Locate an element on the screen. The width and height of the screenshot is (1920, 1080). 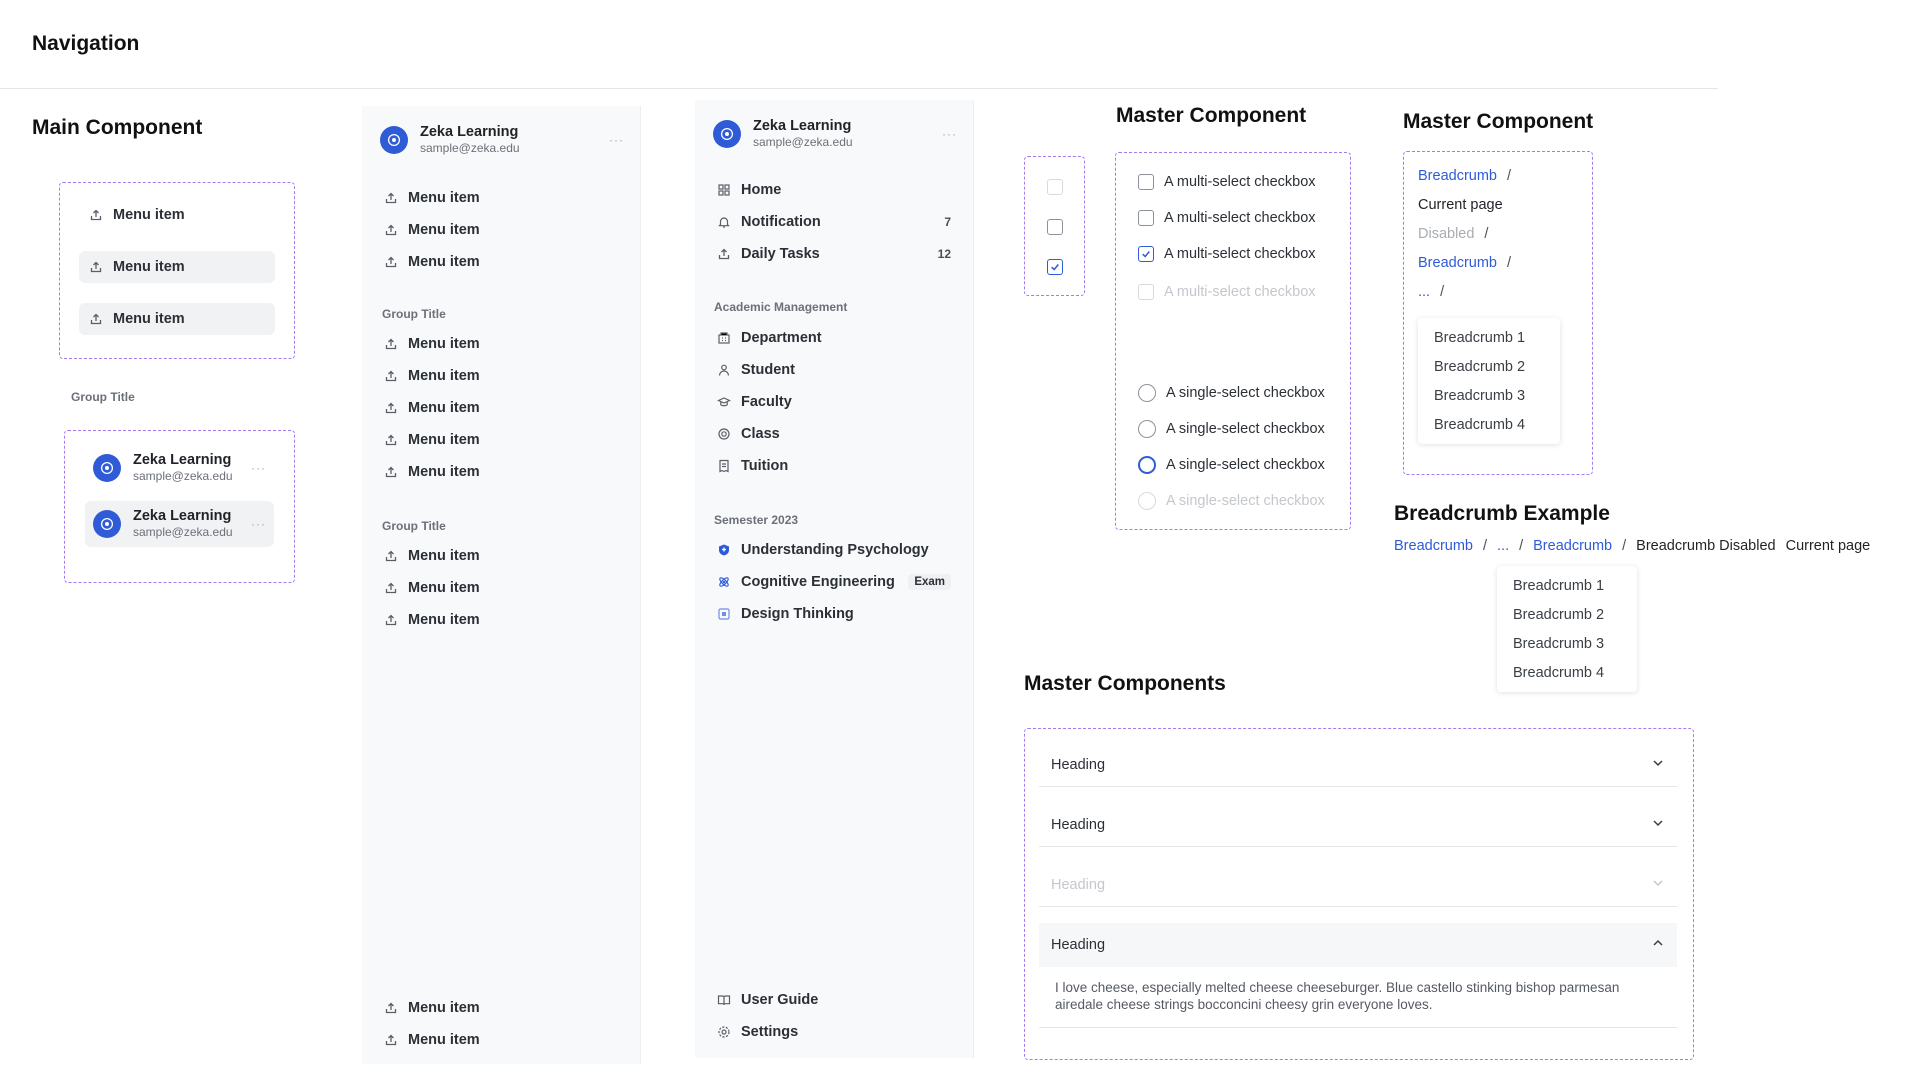
menu-item: Notification 7 is located at coordinates (834, 222).